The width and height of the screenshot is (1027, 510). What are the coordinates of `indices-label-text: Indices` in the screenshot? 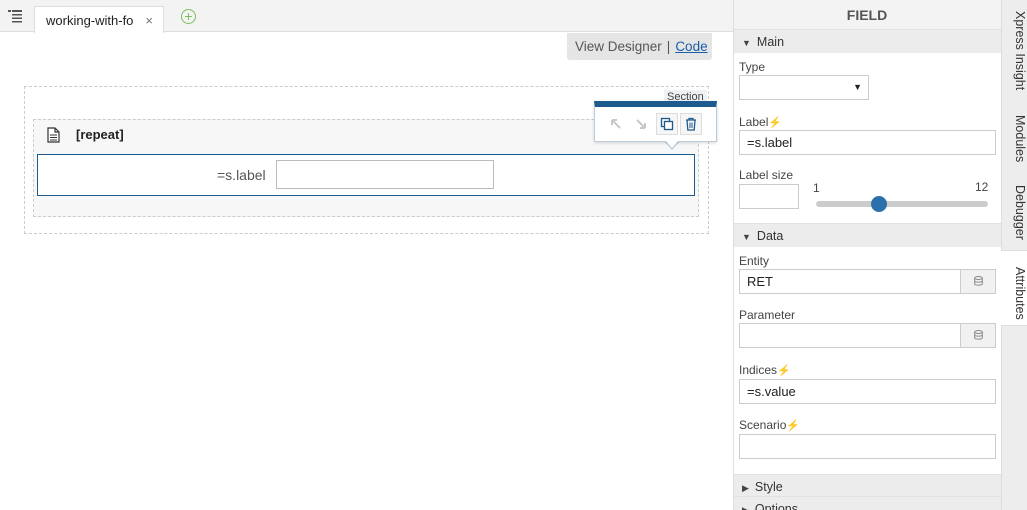 It's located at (758, 370).